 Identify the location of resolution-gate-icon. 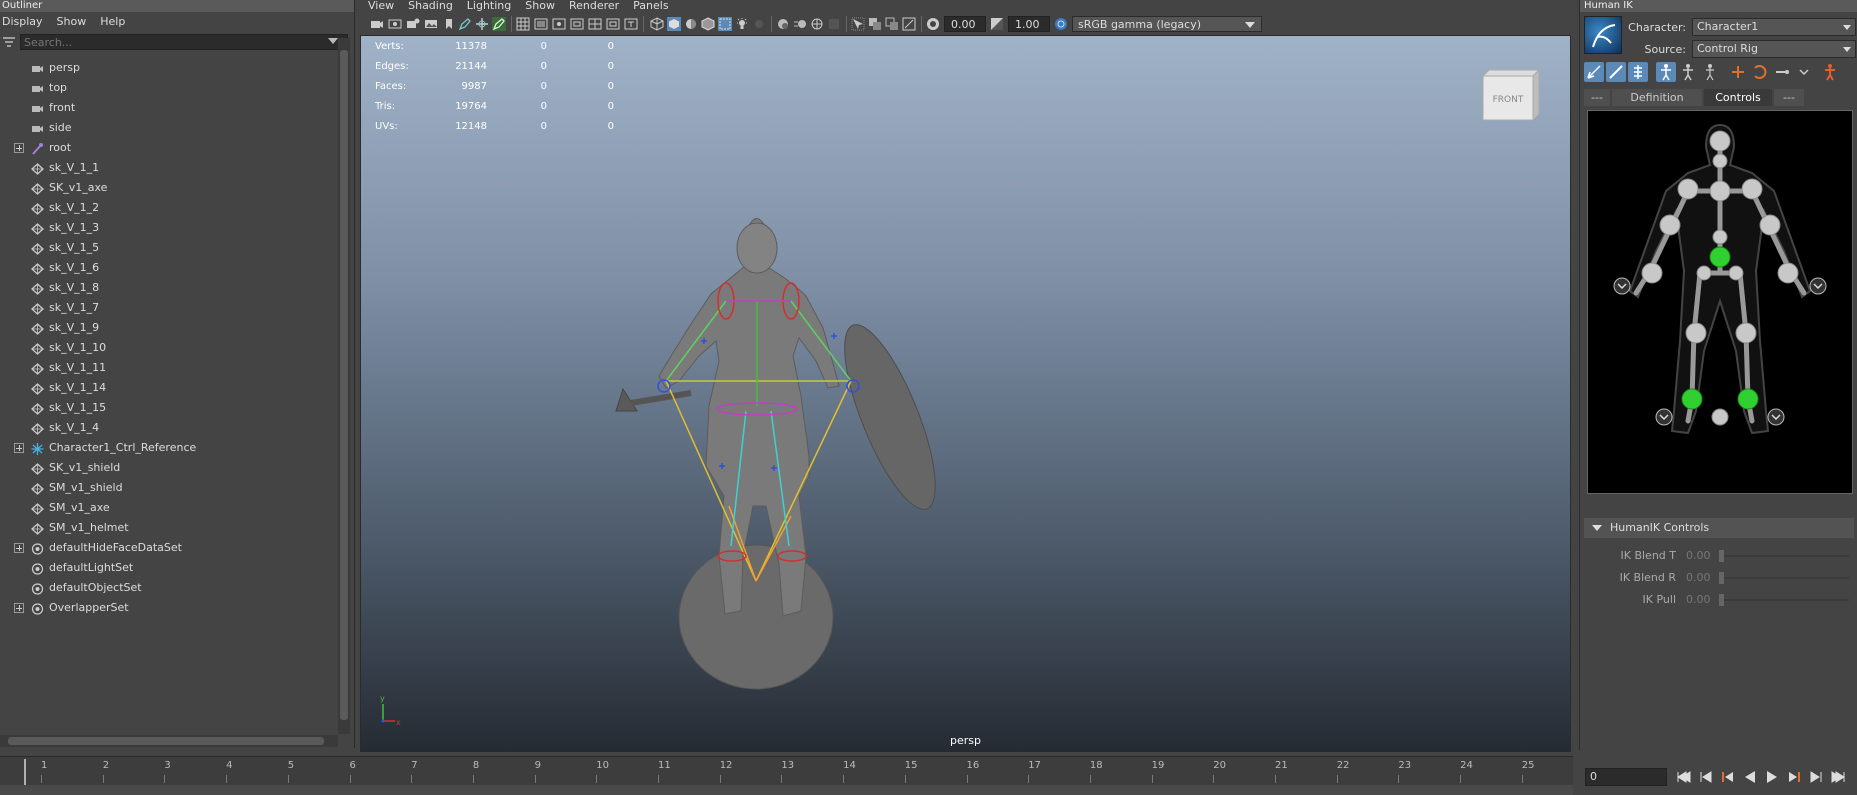
(559, 24).